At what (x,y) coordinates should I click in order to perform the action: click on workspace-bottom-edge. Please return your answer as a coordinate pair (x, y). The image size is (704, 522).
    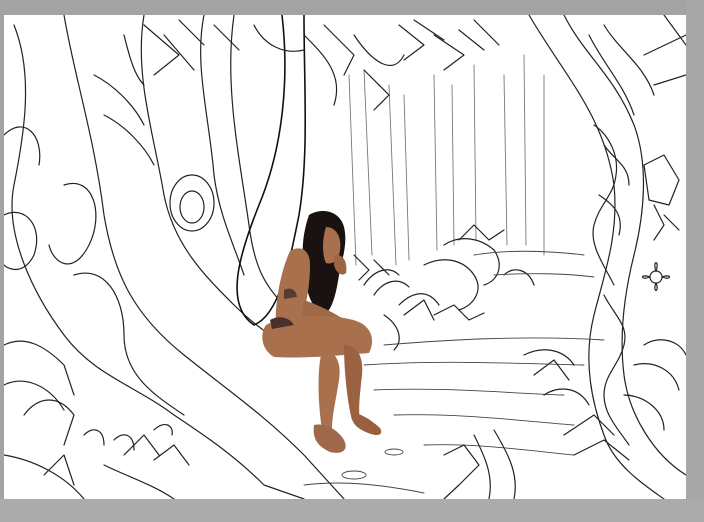
    Looking at the image, I should click on (352, 510).